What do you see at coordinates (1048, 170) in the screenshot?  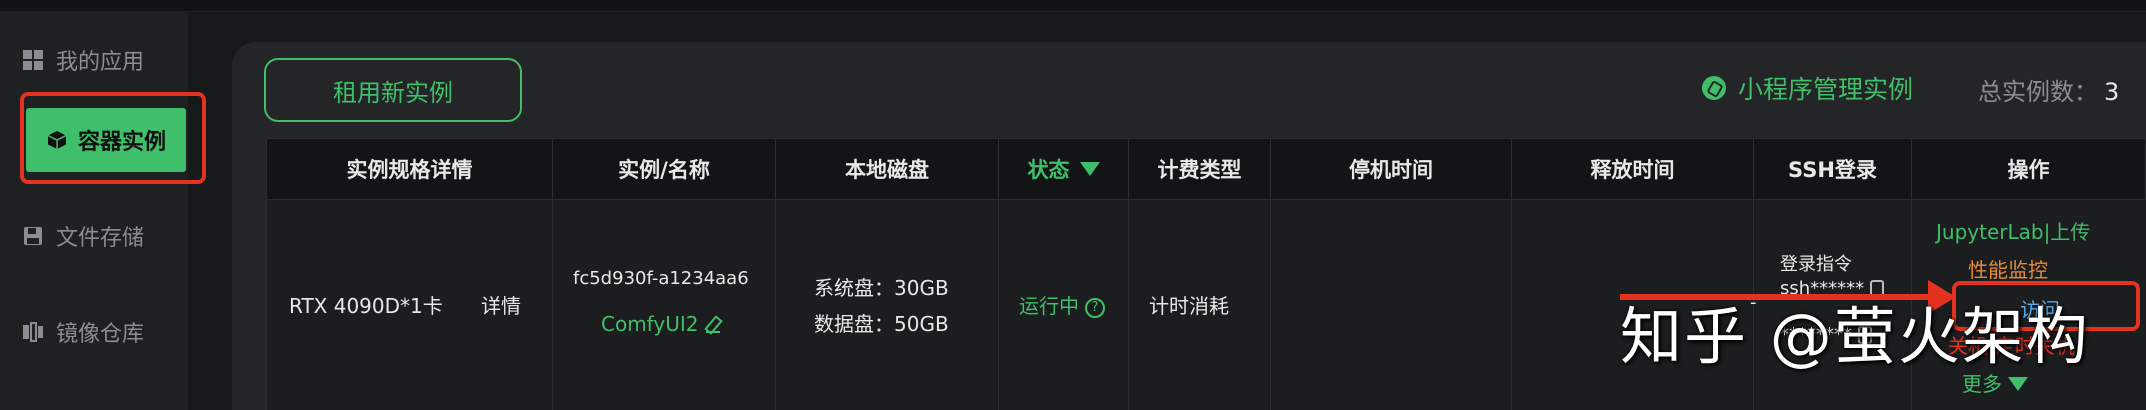 I see `header-status-label: 状态` at bounding box center [1048, 170].